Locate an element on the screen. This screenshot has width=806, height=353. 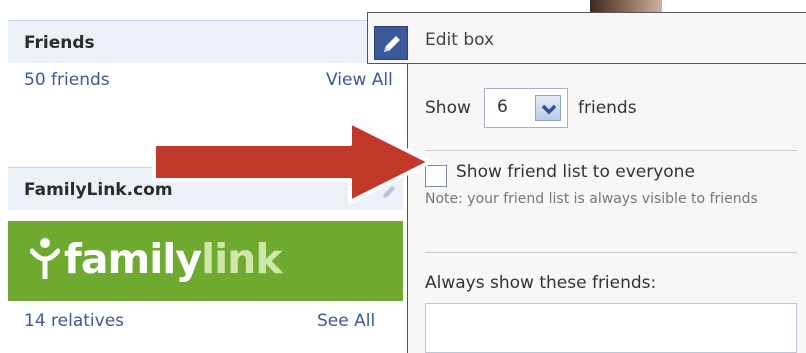
edit-box-header: Edit box is located at coordinates (586, 38).